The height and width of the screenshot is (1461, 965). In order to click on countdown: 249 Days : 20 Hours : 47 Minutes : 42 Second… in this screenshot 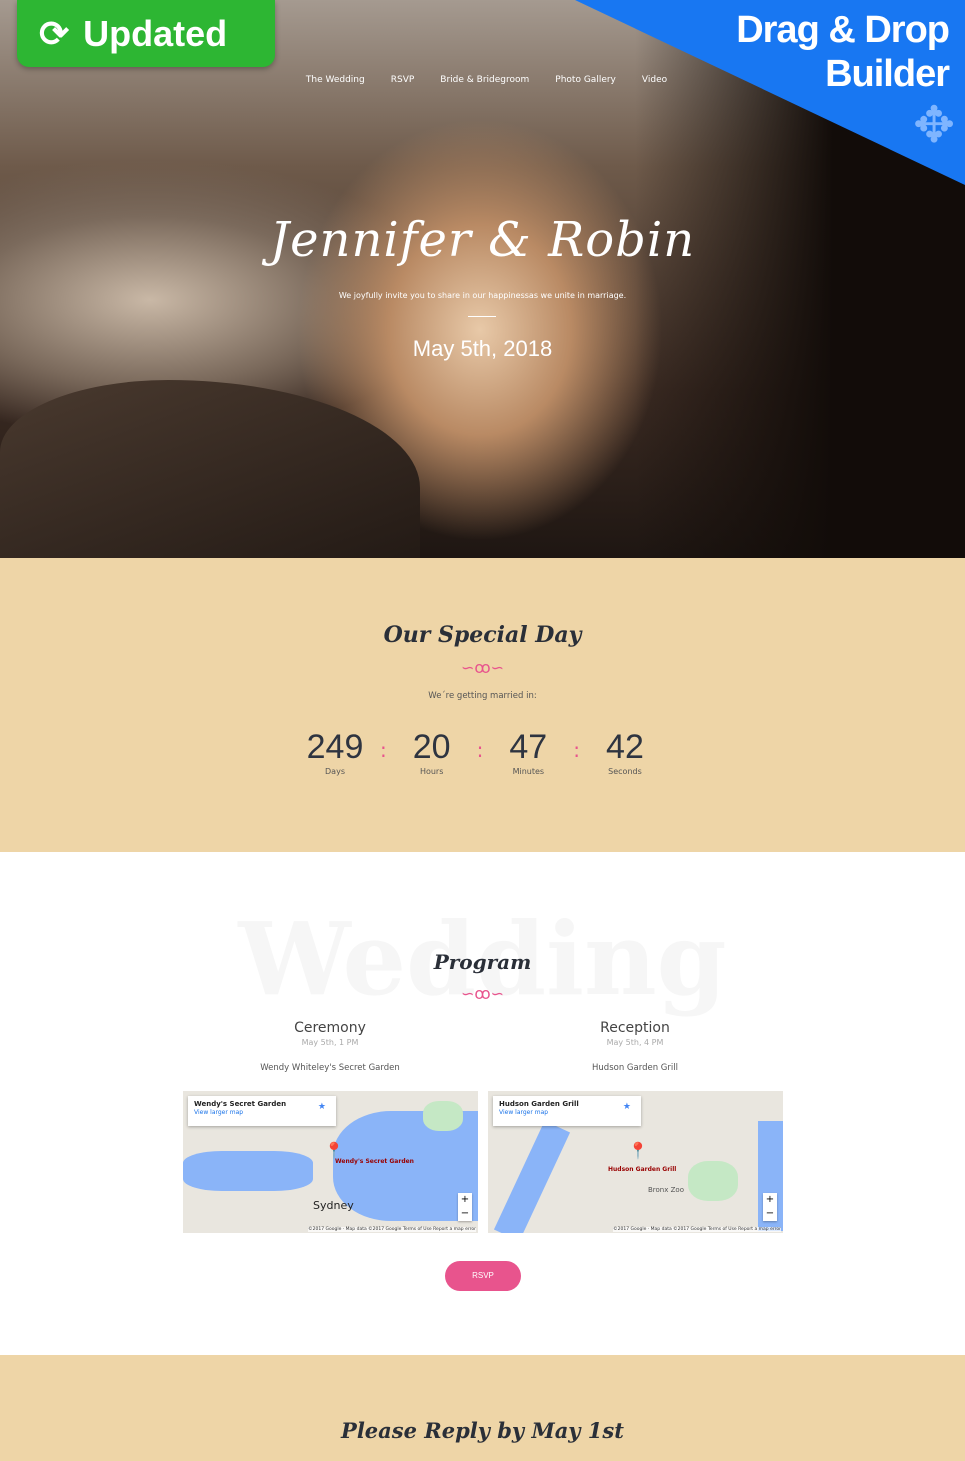, I will do `click(480, 752)`.